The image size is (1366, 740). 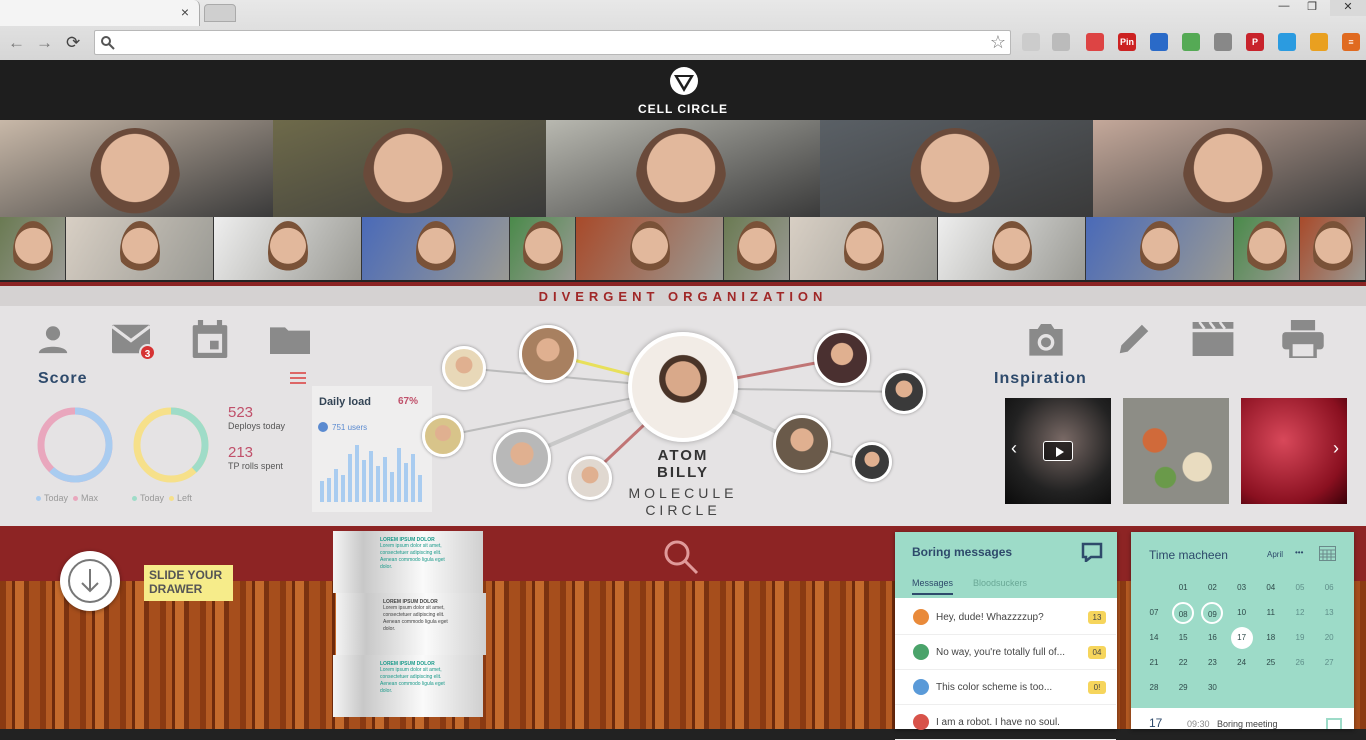 What do you see at coordinates (1303, 339) in the screenshot?
I see `printer-icon` at bounding box center [1303, 339].